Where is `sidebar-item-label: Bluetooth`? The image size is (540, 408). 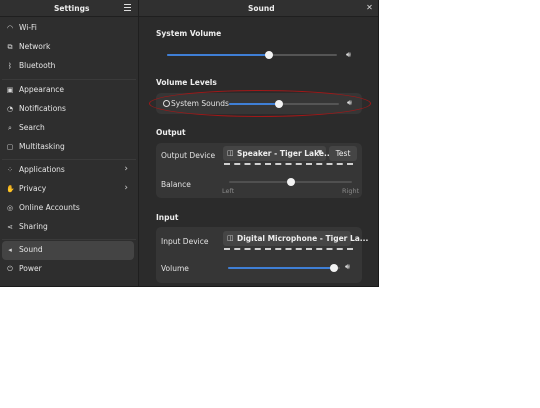 sidebar-item-label: Bluetooth is located at coordinates (37, 65).